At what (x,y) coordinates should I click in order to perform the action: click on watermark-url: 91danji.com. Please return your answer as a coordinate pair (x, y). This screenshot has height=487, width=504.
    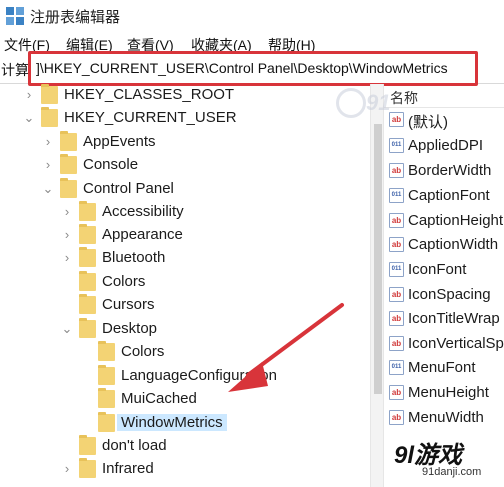
    Looking at the image, I should click on (452, 472).